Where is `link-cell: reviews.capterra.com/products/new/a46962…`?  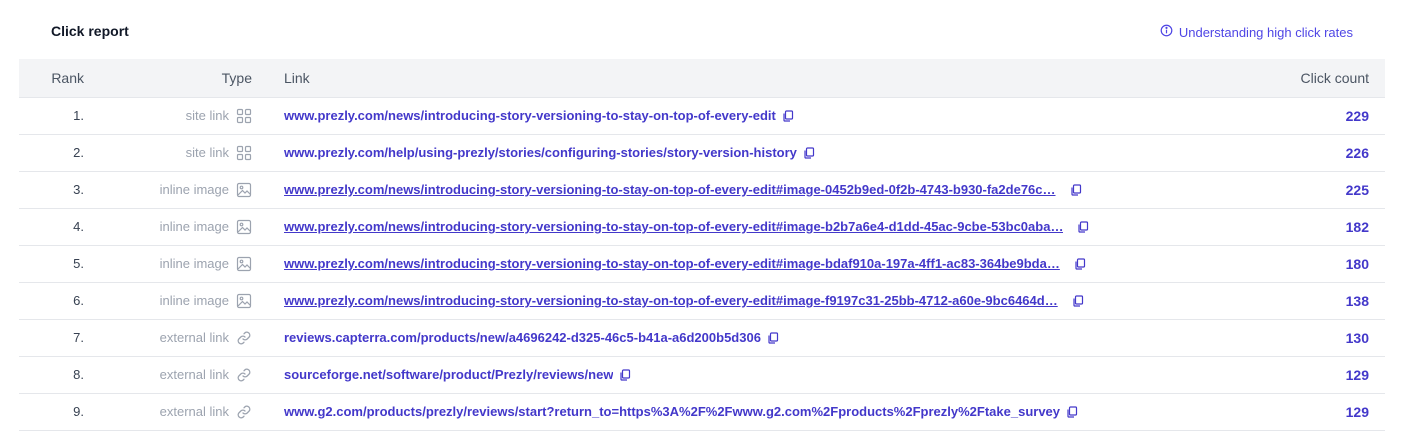 link-cell: reviews.capterra.com/products/new/a46962… is located at coordinates (743, 337).